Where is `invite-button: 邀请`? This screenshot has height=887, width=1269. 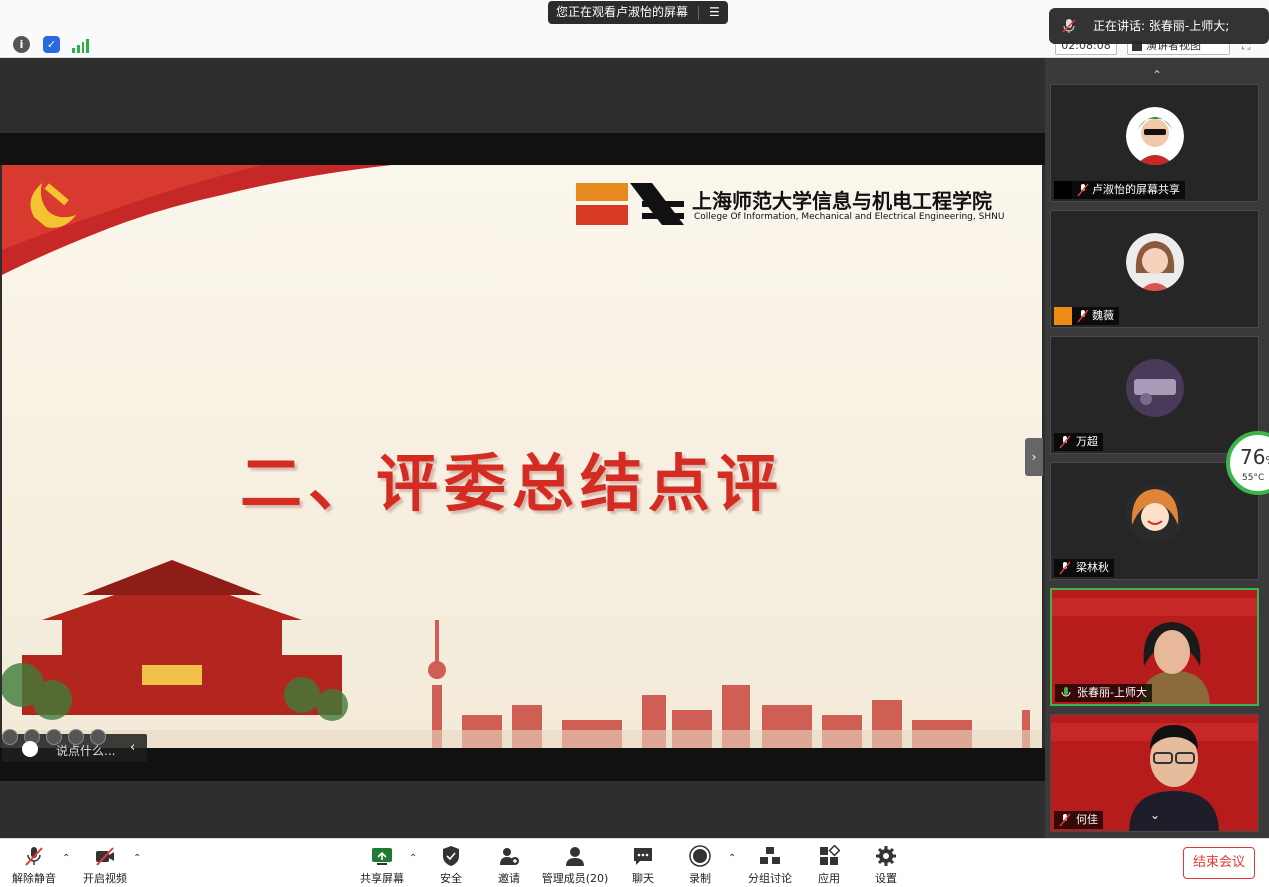
invite-button: 邀请 is located at coordinates (509, 863).